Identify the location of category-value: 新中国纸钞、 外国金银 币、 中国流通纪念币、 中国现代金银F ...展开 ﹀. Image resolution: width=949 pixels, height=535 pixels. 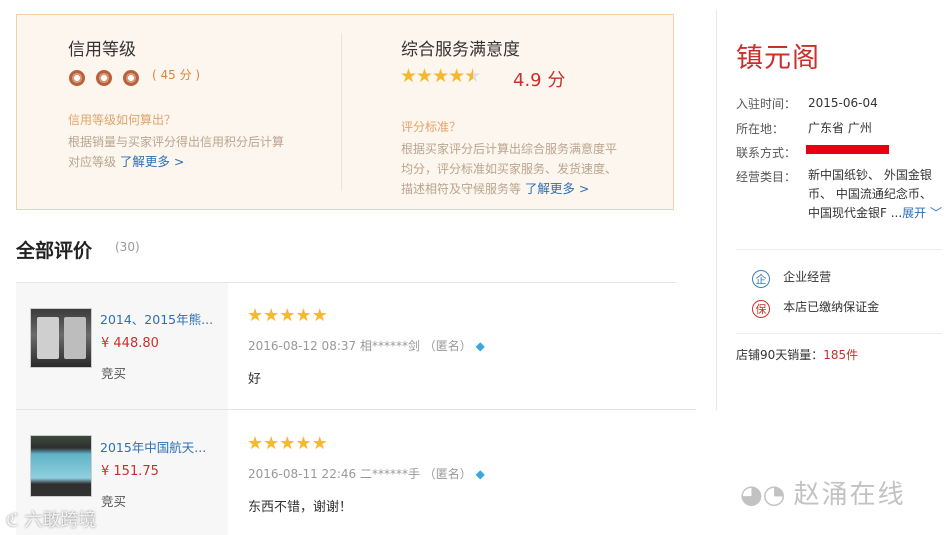
(878, 194).